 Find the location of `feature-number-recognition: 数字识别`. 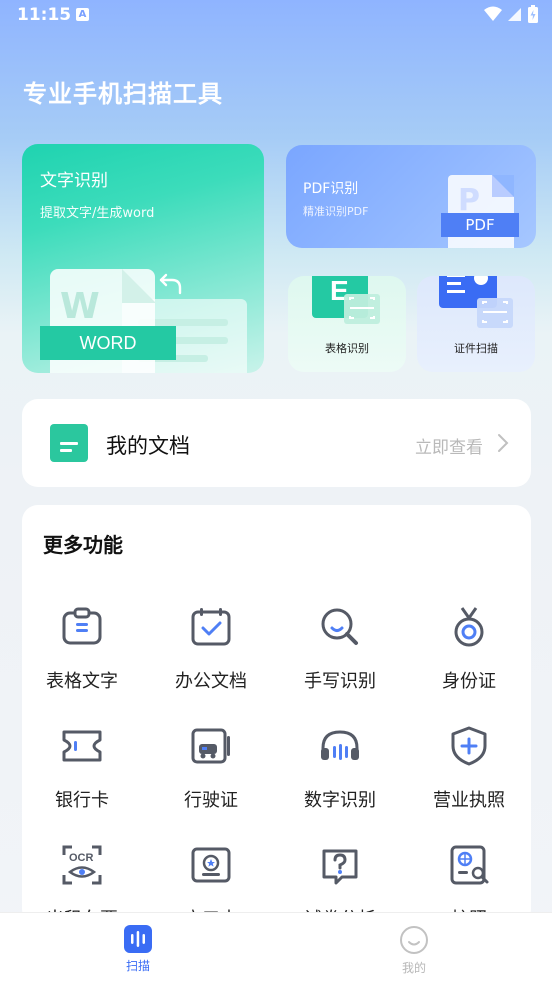

feature-number-recognition: 数字识别 is located at coordinates (340, 768).